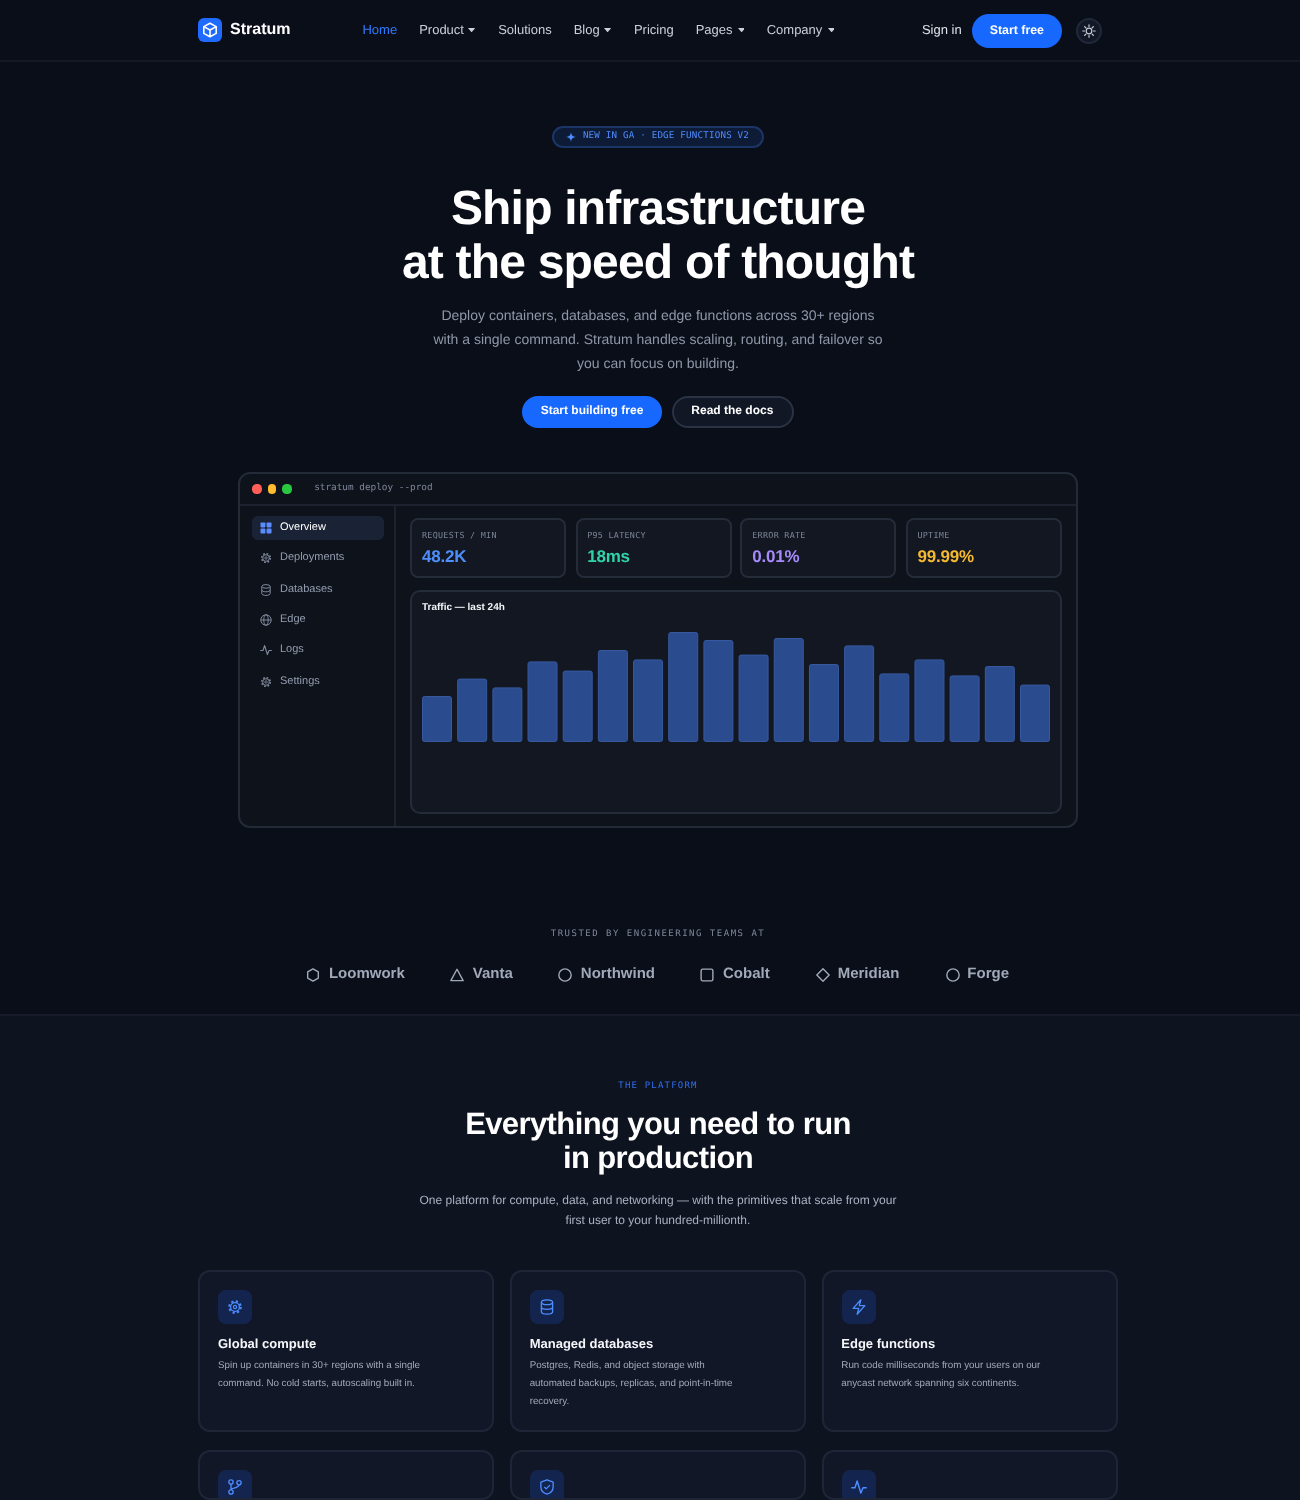  I want to click on grid-icon, so click(266, 528).